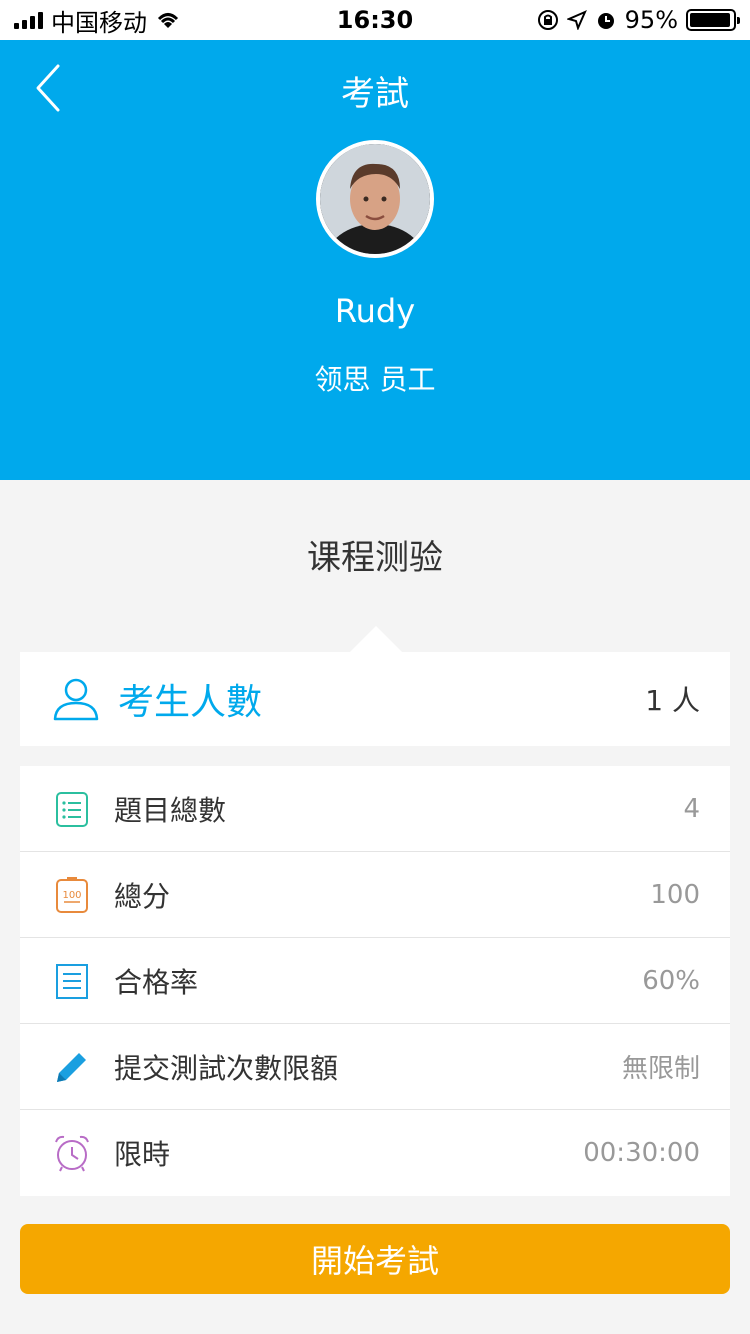  I want to click on info-row-total-score: 100 總分 100, so click(375, 895).